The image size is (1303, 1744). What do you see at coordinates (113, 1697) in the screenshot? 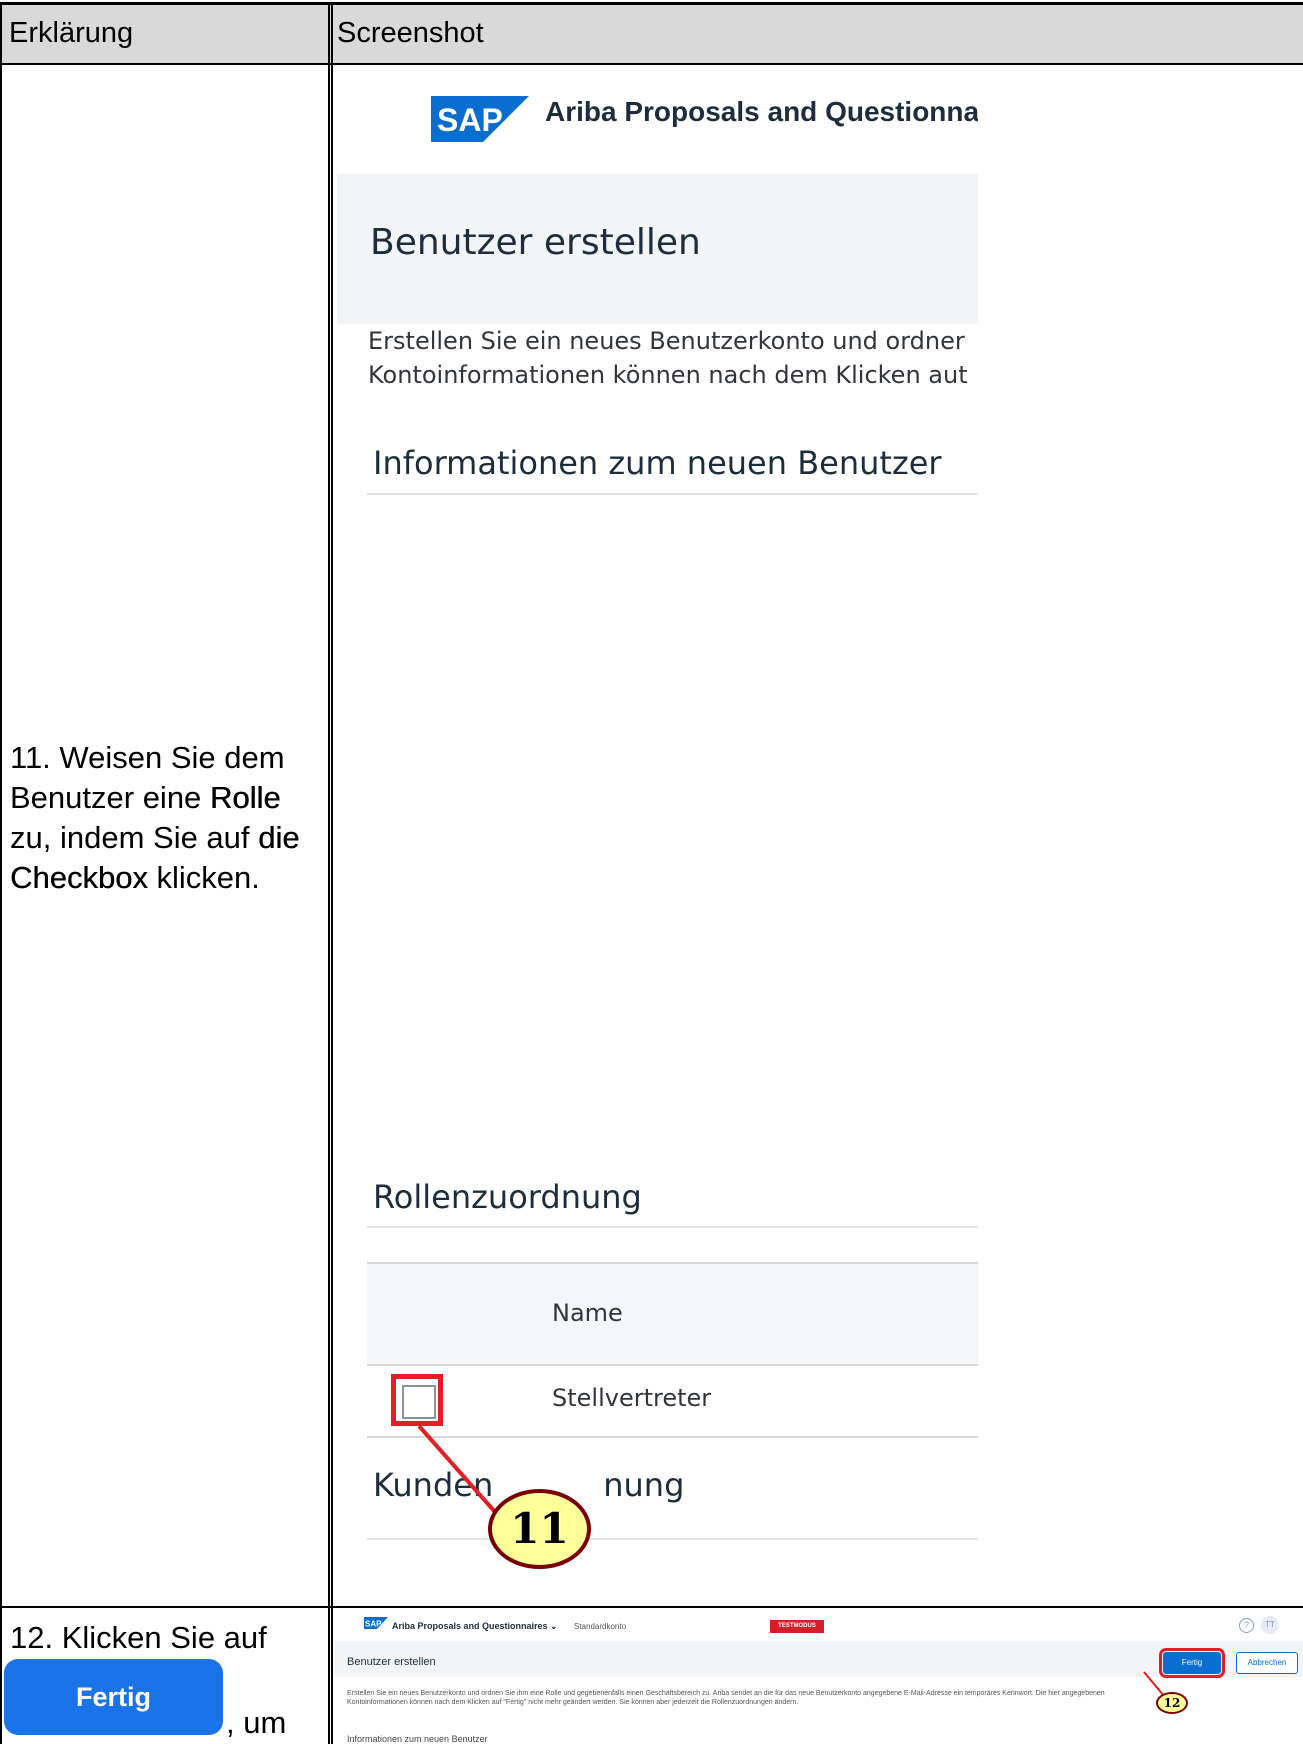
I see `fertig-button: Fertig` at bounding box center [113, 1697].